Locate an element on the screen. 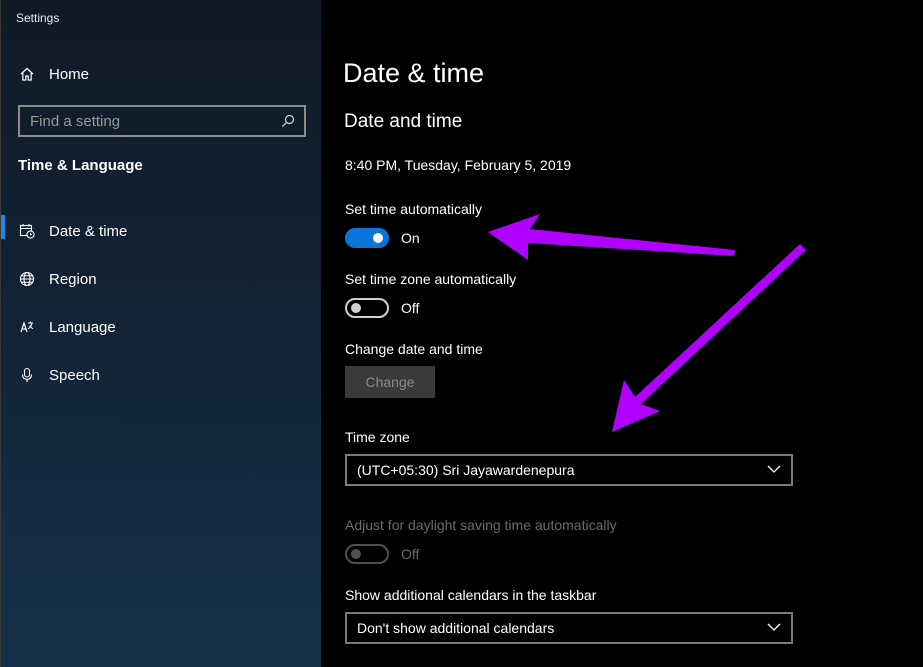 This screenshot has height=667, width=923. time-zone-dropdown: (UTC+05:30) Sri Jayawardenepura is located at coordinates (569, 470).